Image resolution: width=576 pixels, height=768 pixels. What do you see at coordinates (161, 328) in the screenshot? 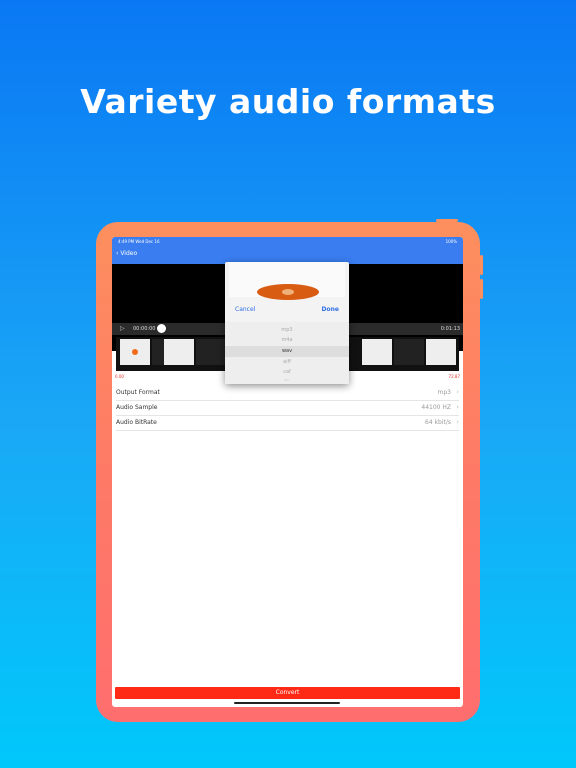
I see `timeline-scrubber` at bounding box center [161, 328].